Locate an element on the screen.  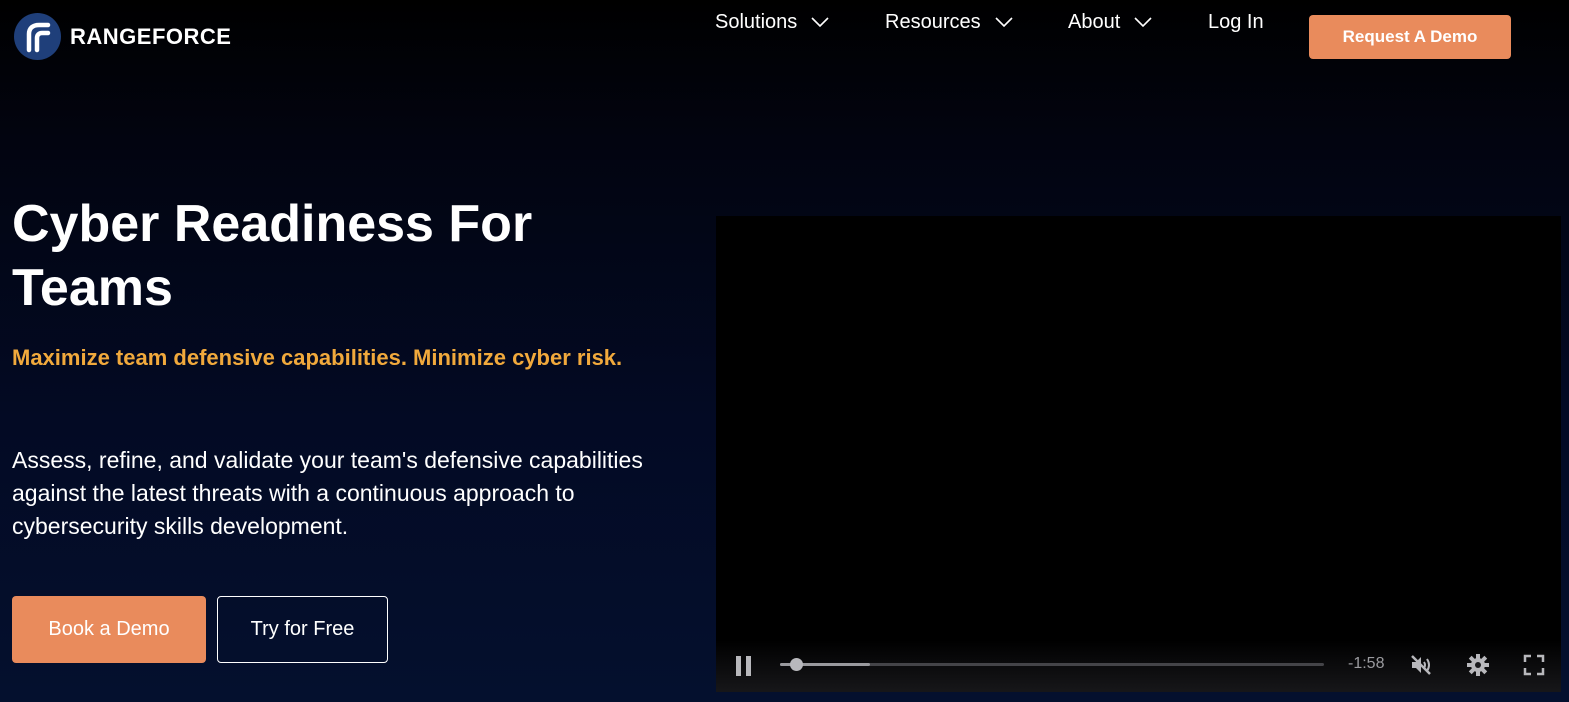
nav-item-solutions: Solutions is located at coordinates (772, 22).